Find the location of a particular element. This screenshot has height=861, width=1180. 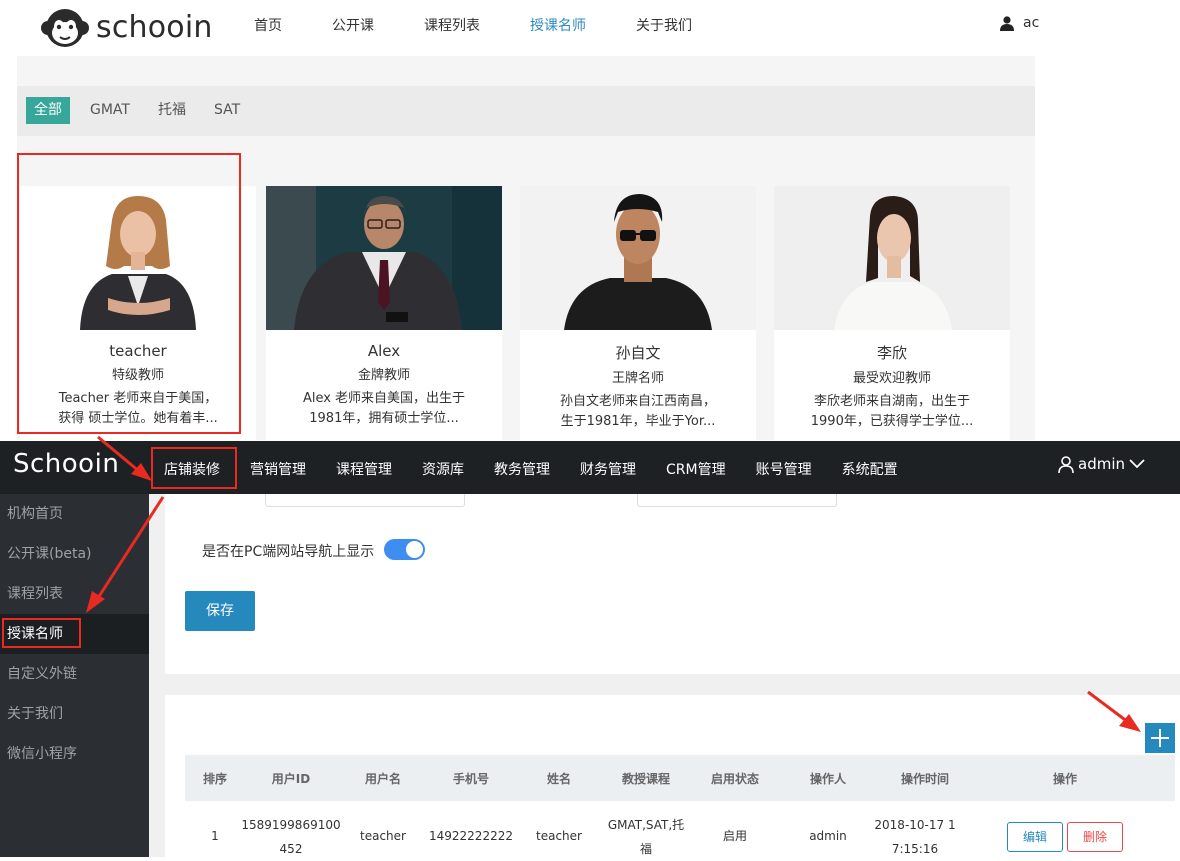

save-button: 保存 is located at coordinates (220, 611).